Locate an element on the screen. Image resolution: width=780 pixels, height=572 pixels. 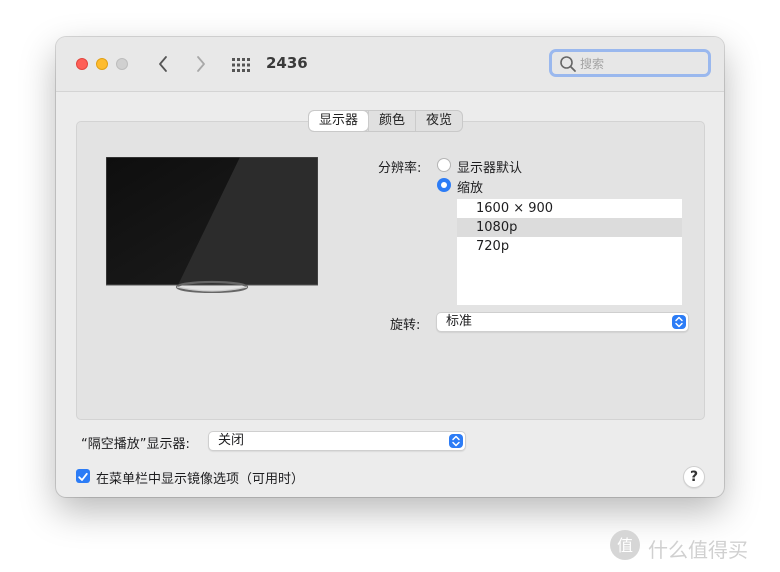
minimize-button is located at coordinates (102, 64).